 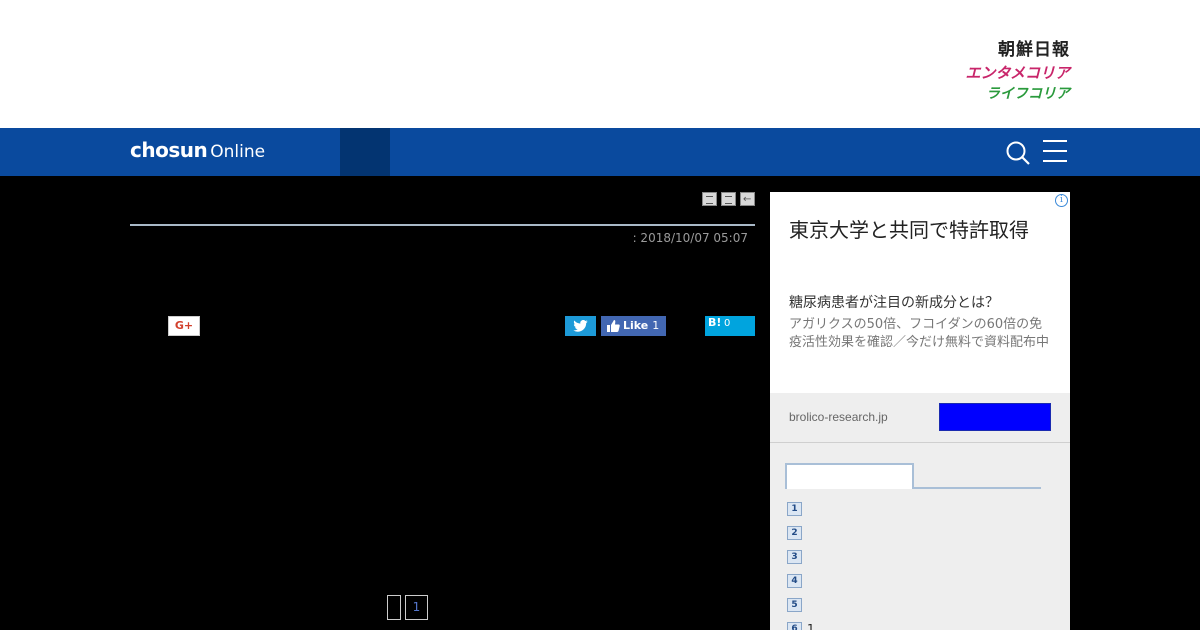 What do you see at coordinates (794, 557) in the screenshot?
I see `ranking-number: 3` at bounding box center [794, 557].